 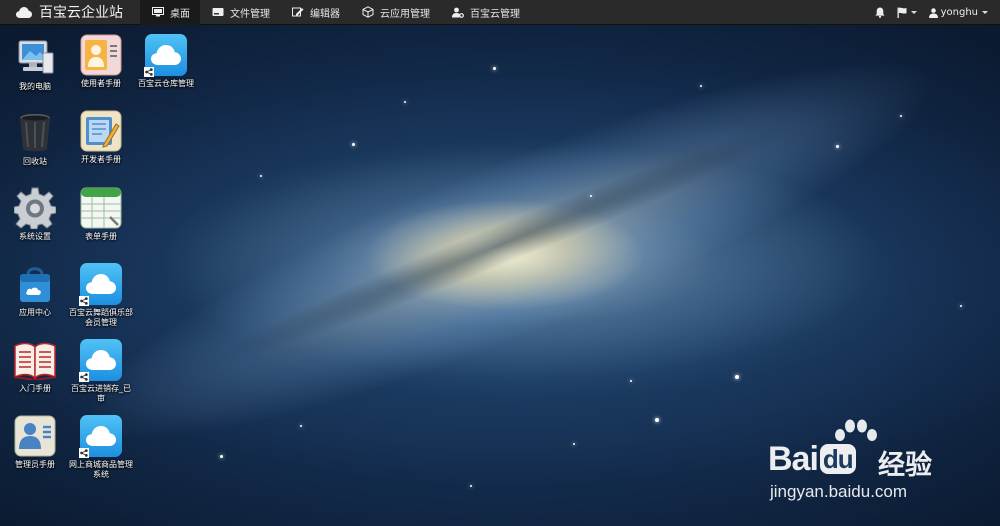 What do you see at coordinates (905, 465) in the screenshot?
I see `watermark-cn: 经验` at bounding box center [905, 465].